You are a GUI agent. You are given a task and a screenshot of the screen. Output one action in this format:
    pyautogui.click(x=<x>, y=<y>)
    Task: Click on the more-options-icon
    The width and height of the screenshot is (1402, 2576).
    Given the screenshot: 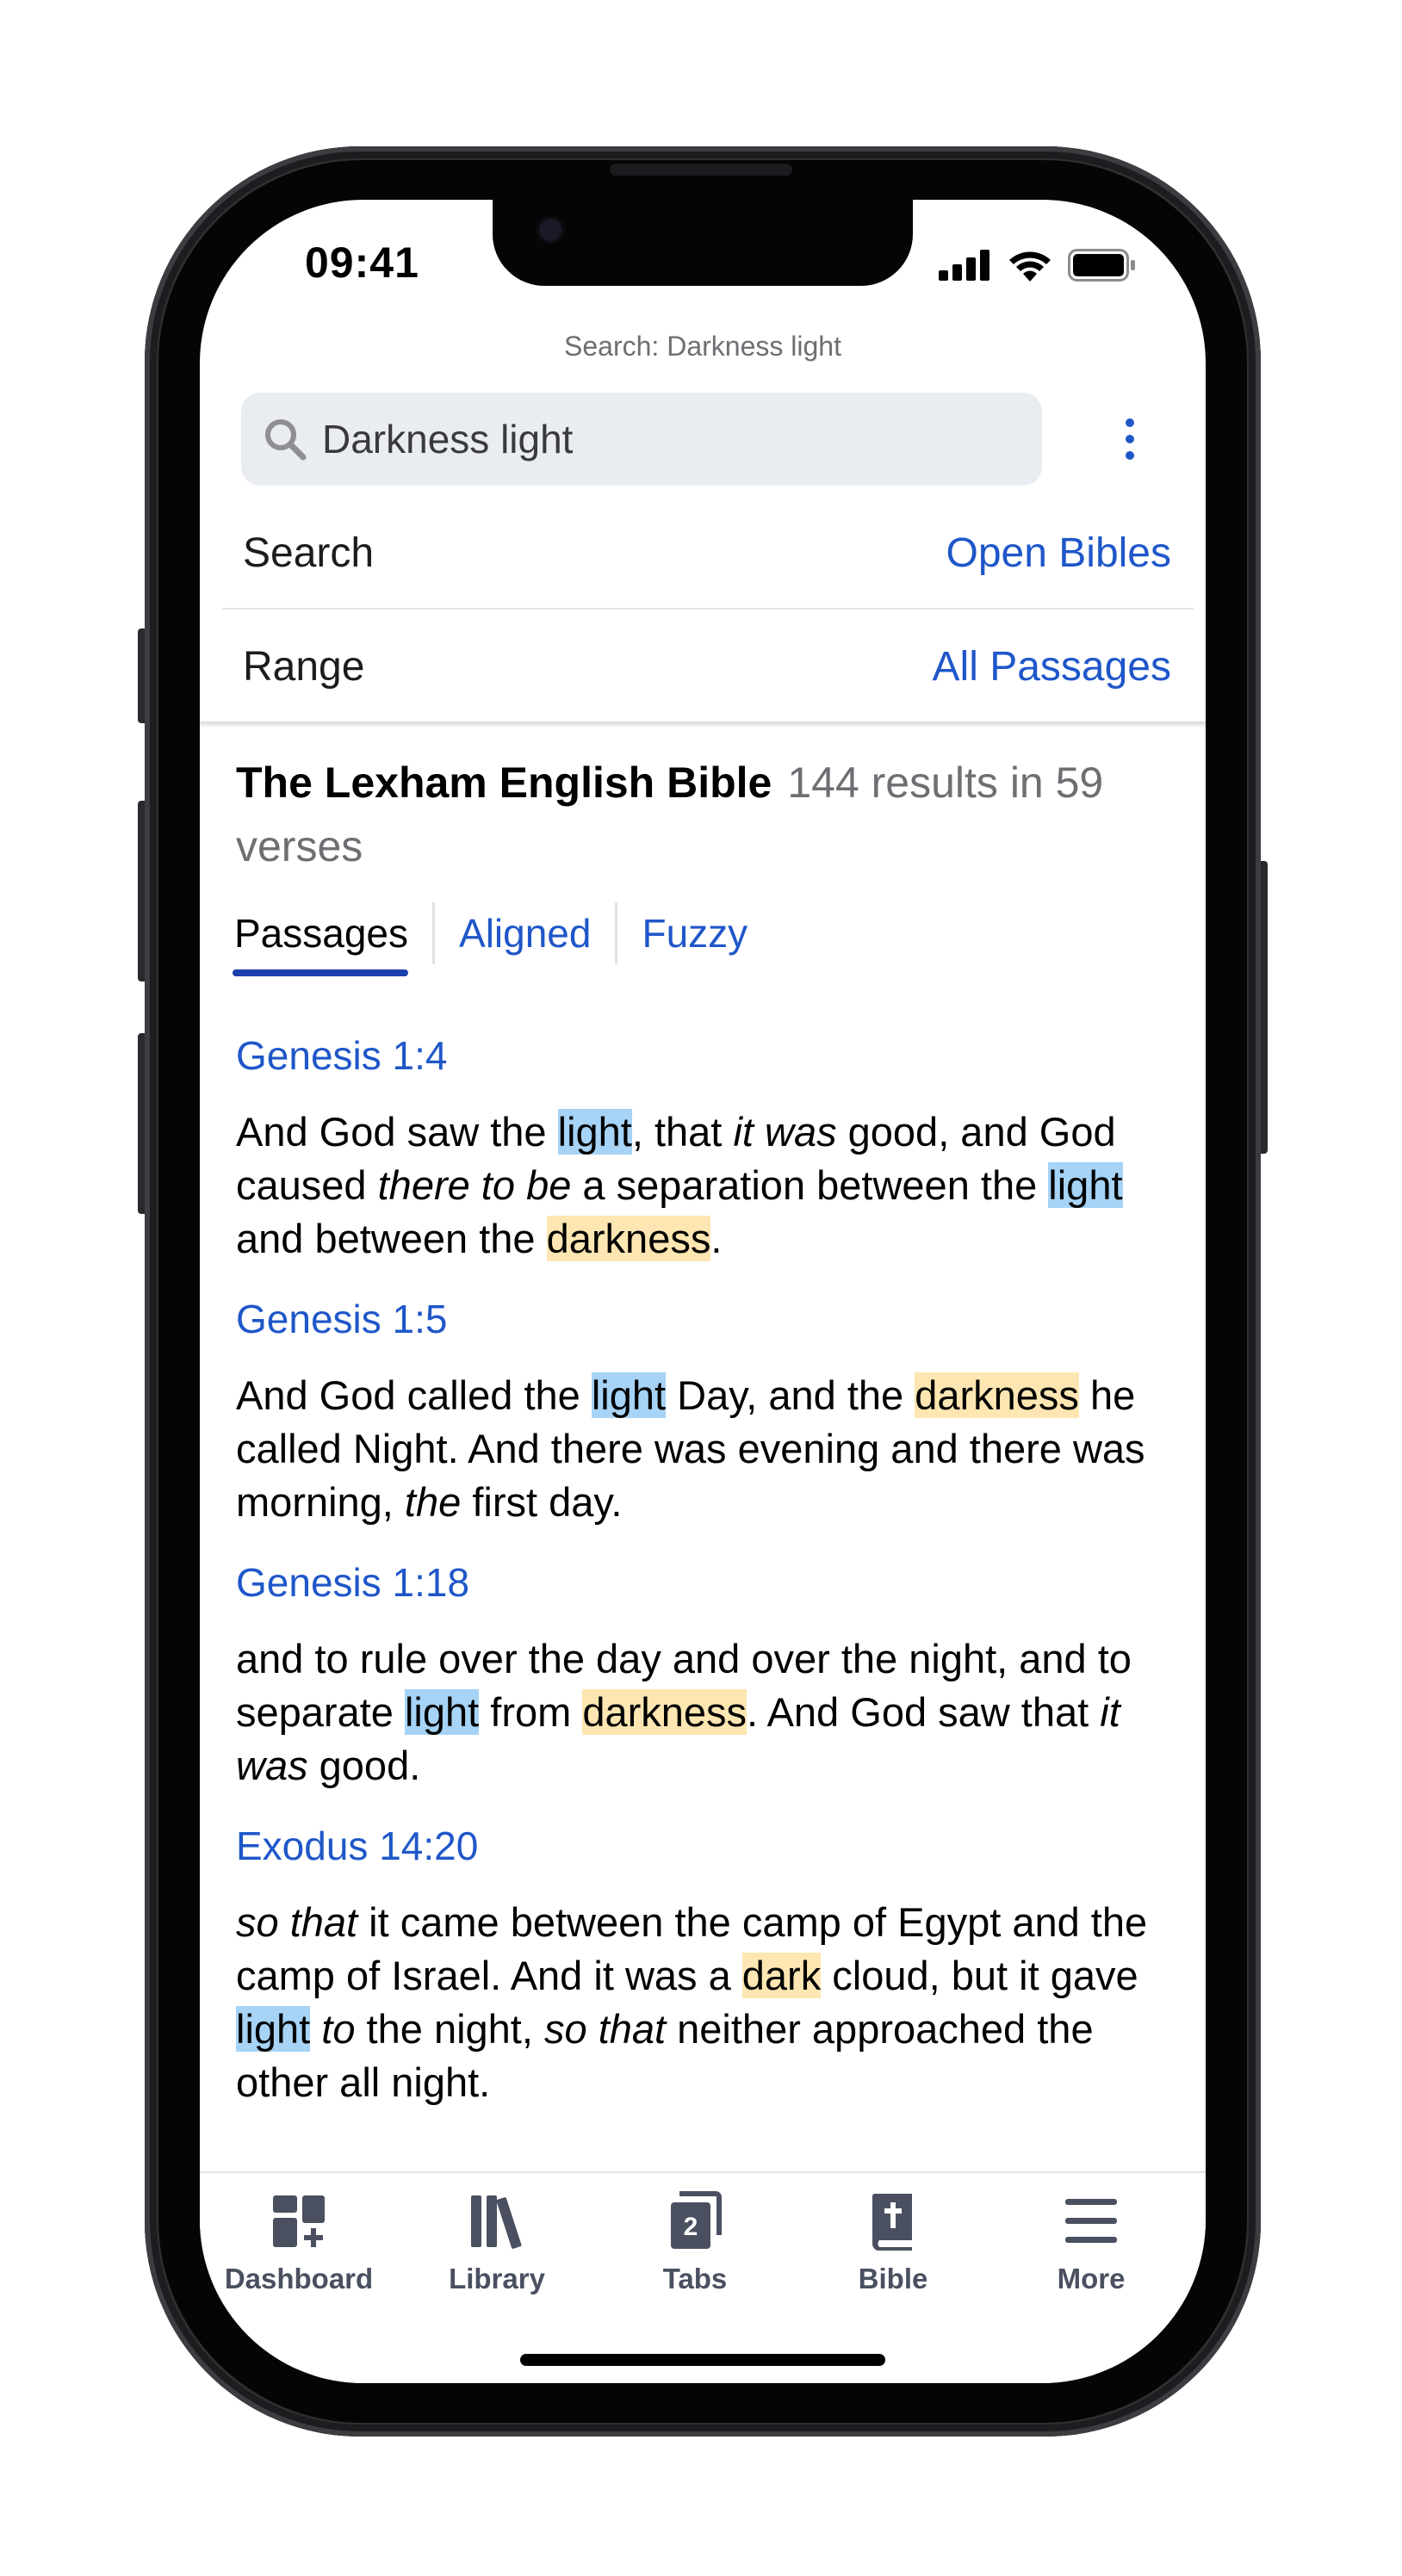 What is the action you would take?
    pyautogui.click(x=1130, y=439)
    